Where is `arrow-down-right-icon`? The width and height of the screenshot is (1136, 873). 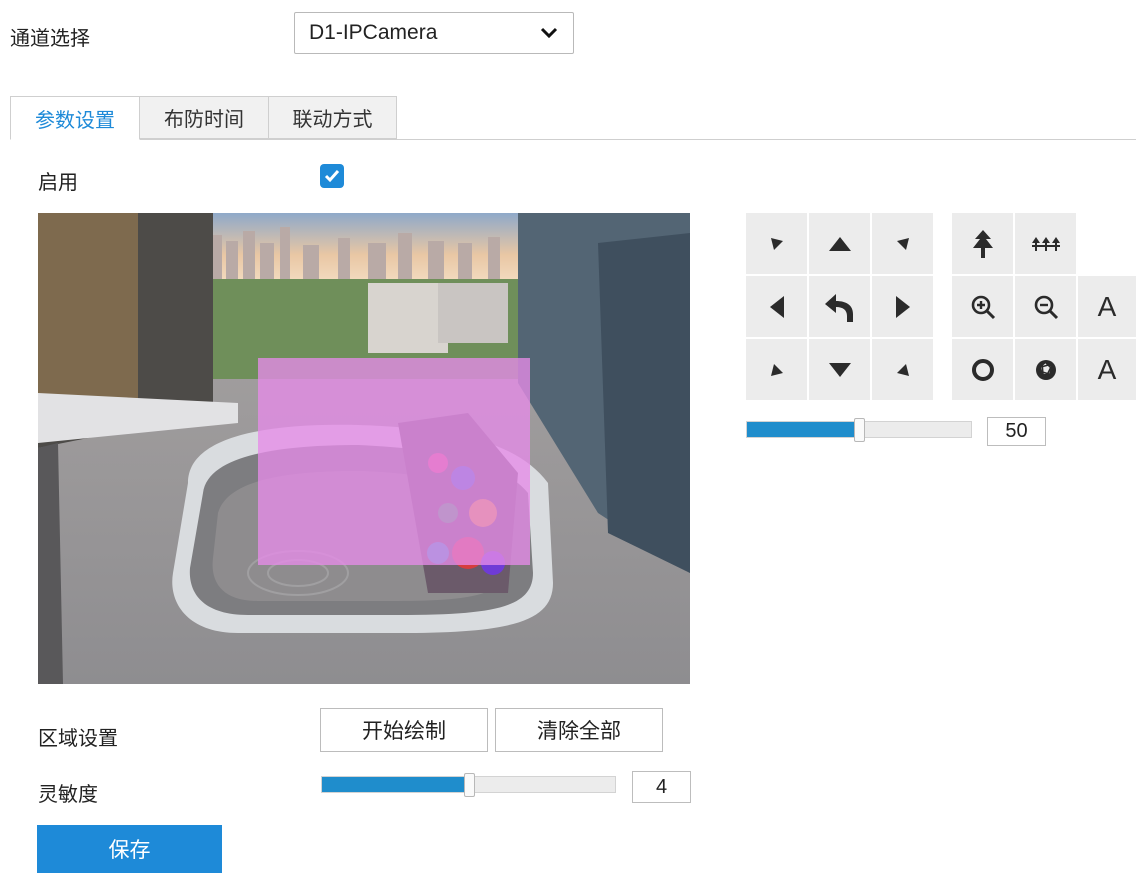
arrow-down-right-icon is located at coordinates (902, 369).